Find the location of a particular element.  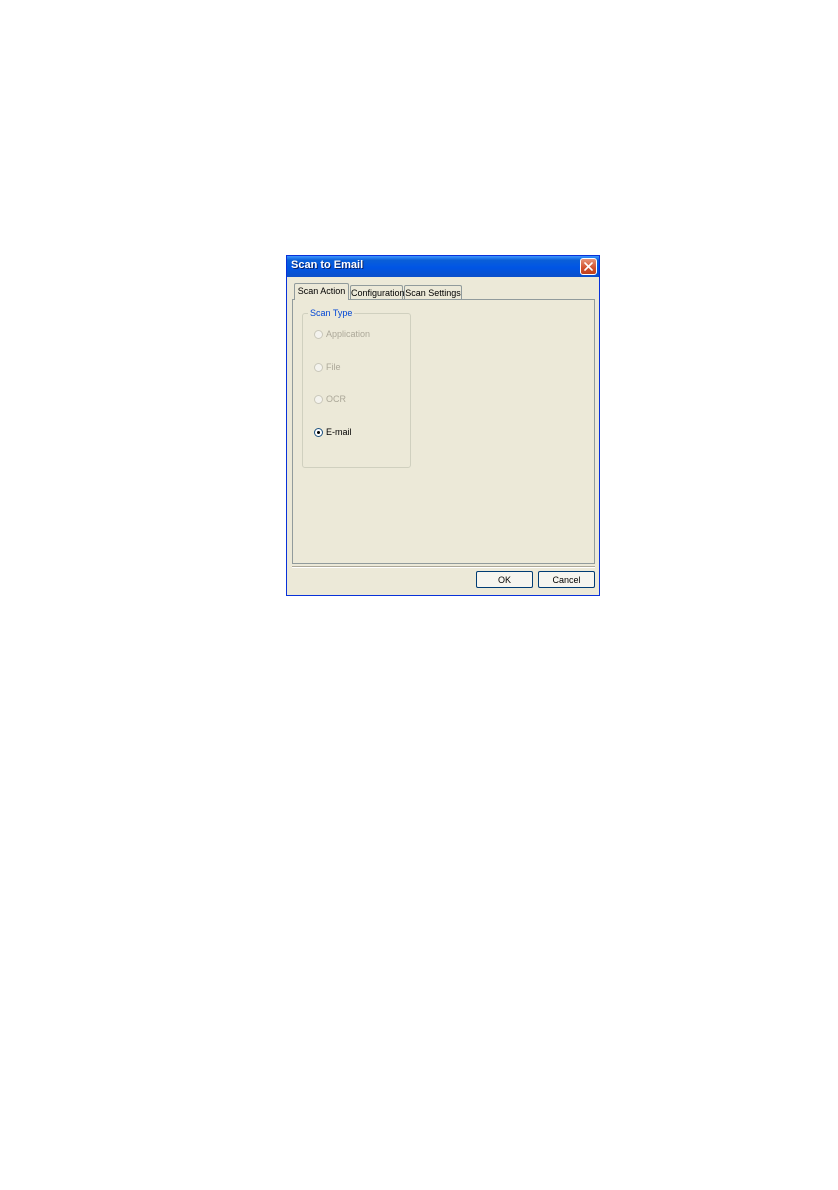

title-bar: Scan to Email is located at coordinates (443, 266).